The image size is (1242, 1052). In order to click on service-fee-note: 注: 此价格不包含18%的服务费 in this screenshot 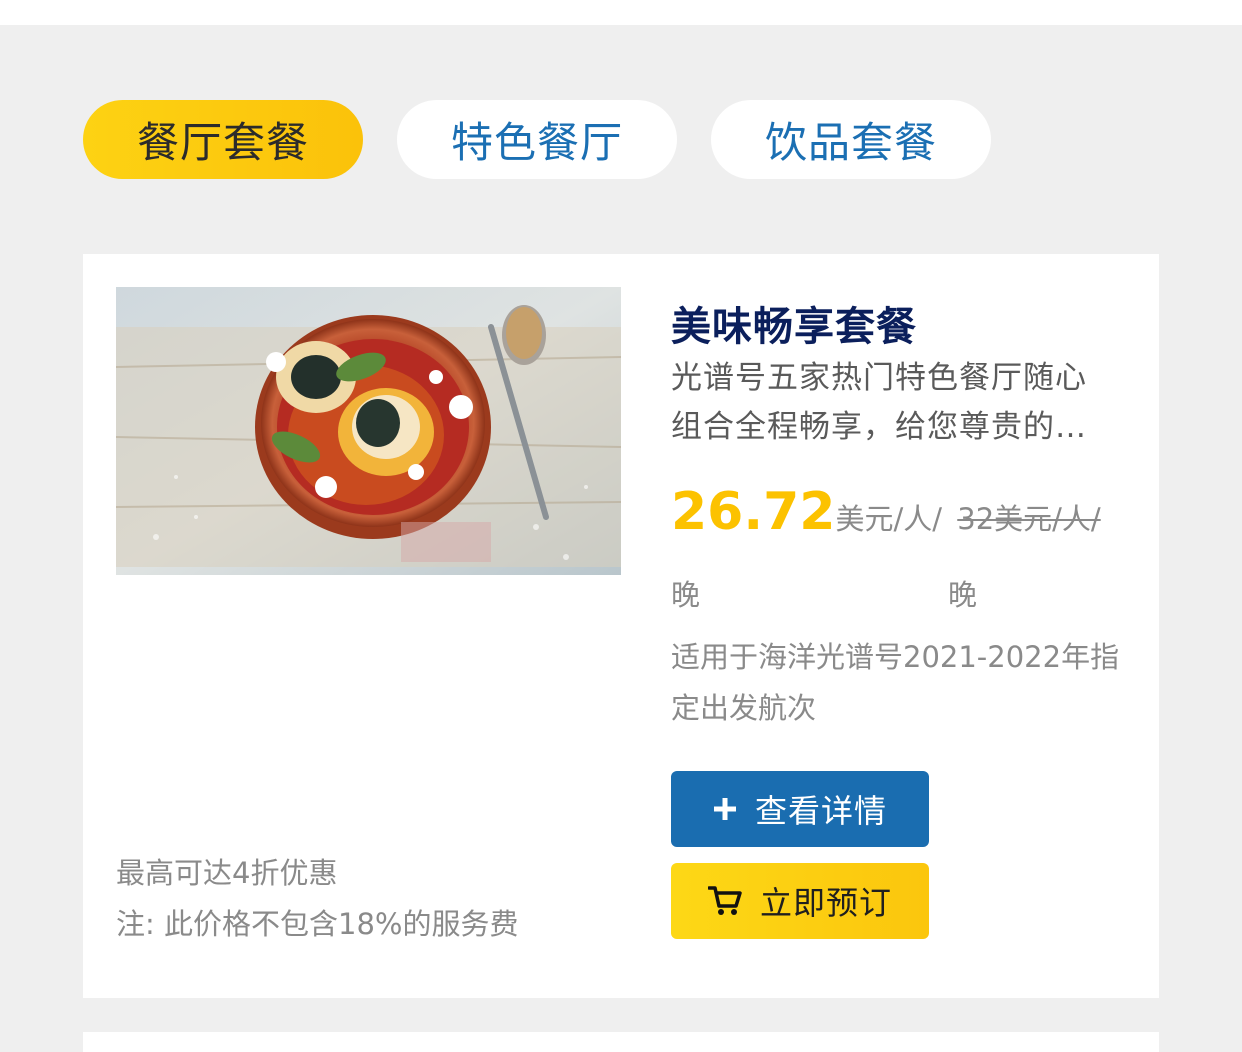, I will do `click(317, 924)`.